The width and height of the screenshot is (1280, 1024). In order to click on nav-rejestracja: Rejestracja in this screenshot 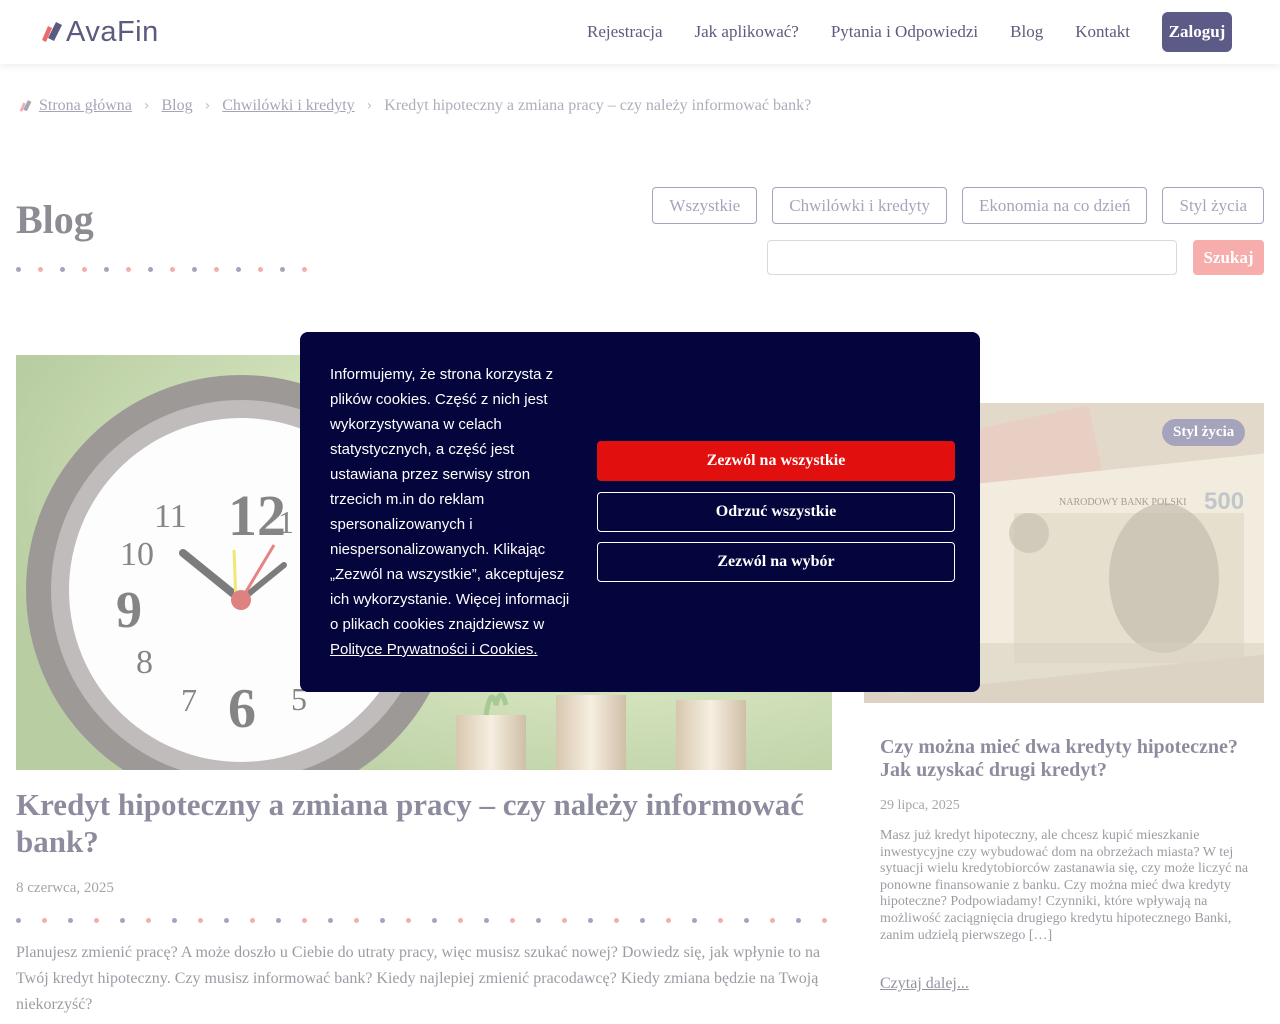, I will do `click(625, 32)`.